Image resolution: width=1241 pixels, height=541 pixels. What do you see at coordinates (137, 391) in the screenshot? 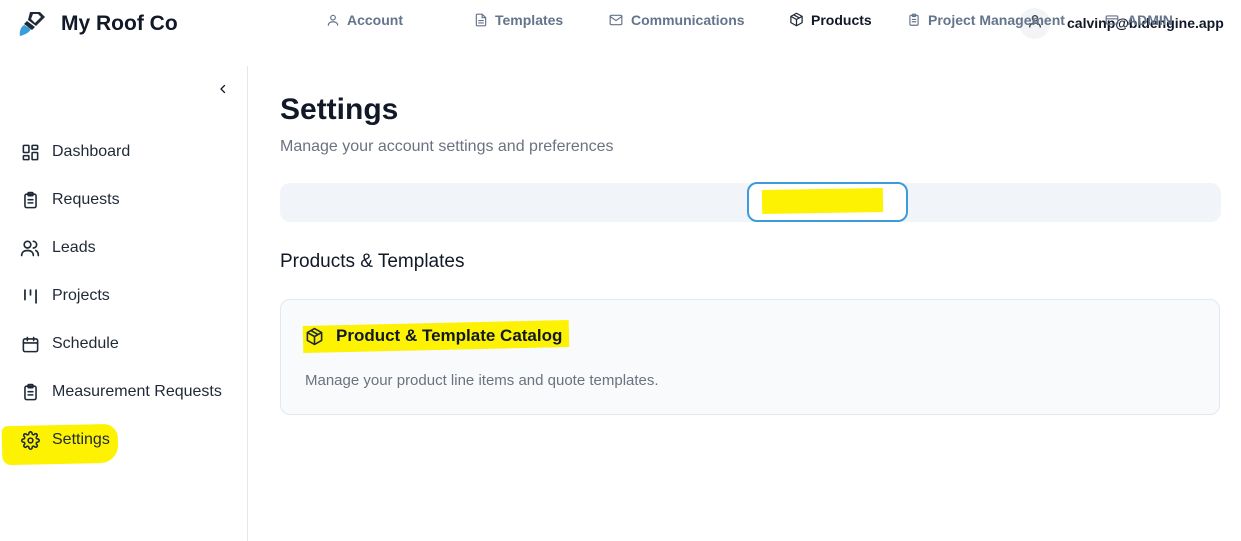
I see `sidebar-item-label: Measurement Requests` at bounding box center [137, 391].